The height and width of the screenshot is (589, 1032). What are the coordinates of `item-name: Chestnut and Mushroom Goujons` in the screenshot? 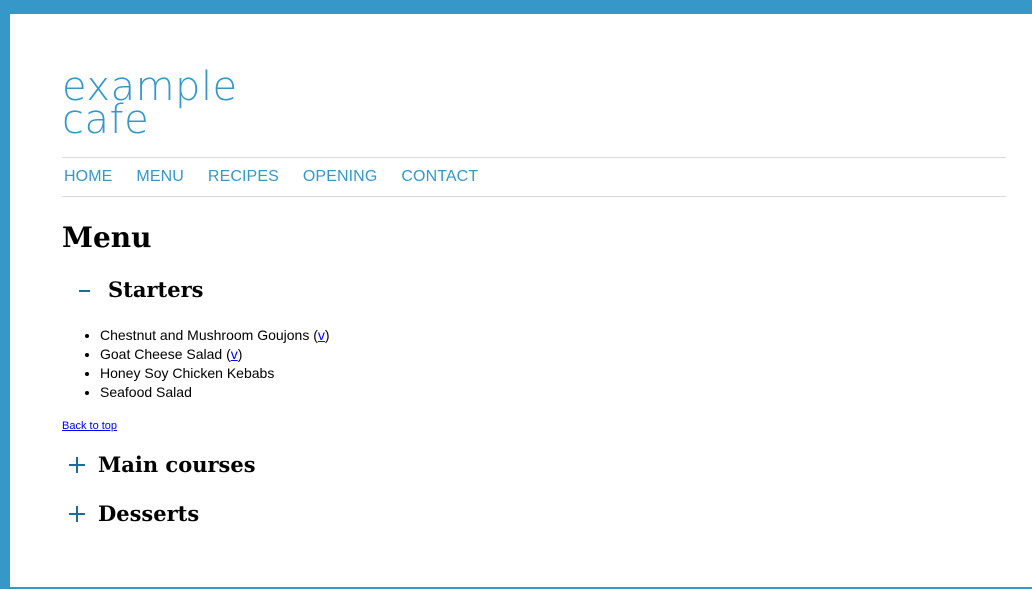 It's located at (205, 335).